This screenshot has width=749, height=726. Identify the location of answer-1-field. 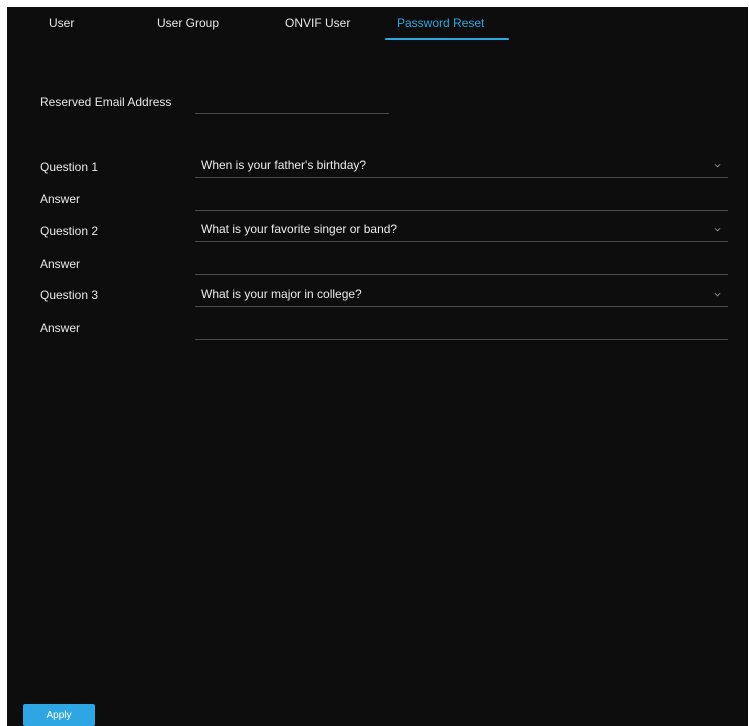
(461, 199).